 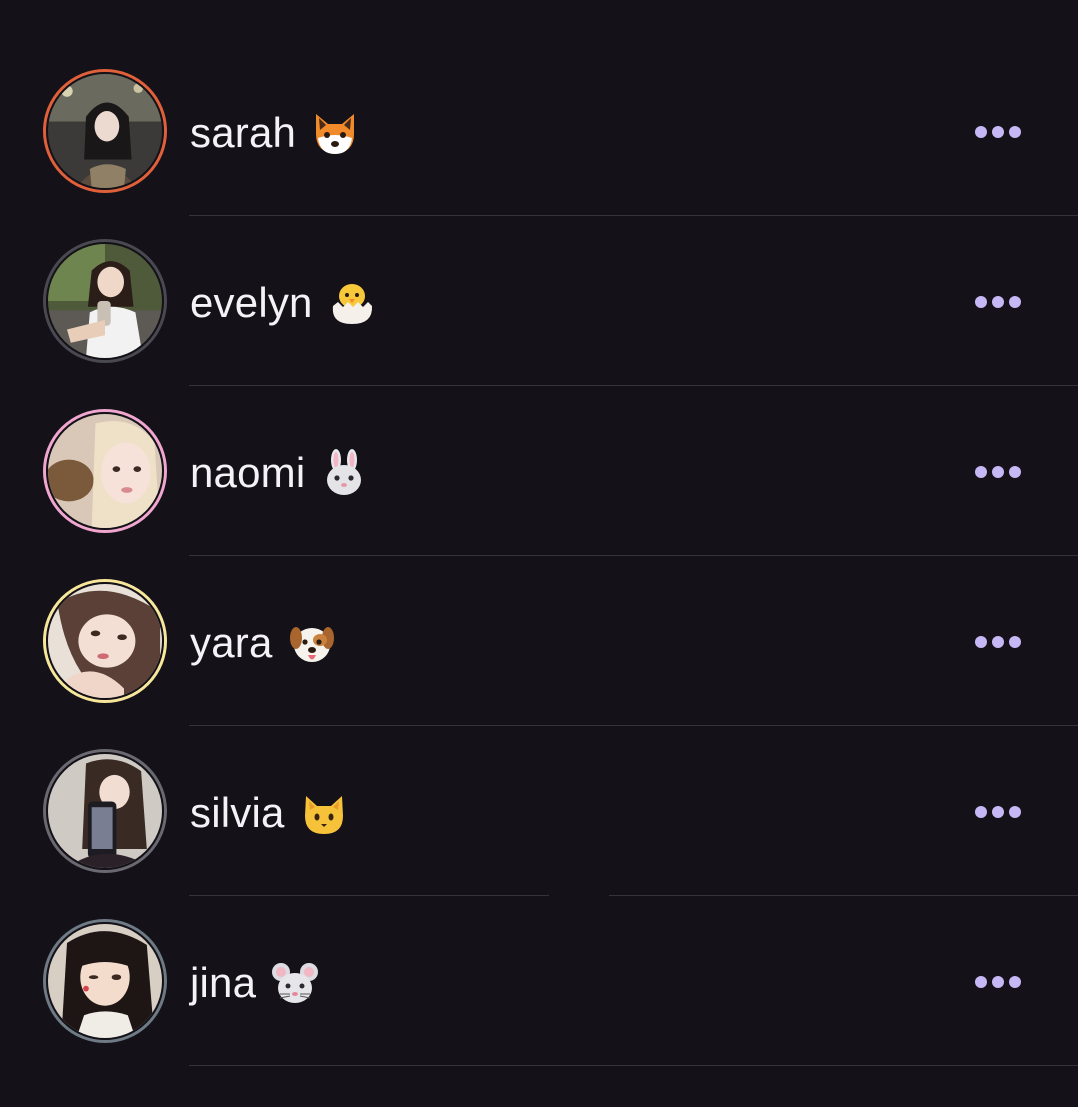 I want to click on username: silvia, so click(x=269, y=813).